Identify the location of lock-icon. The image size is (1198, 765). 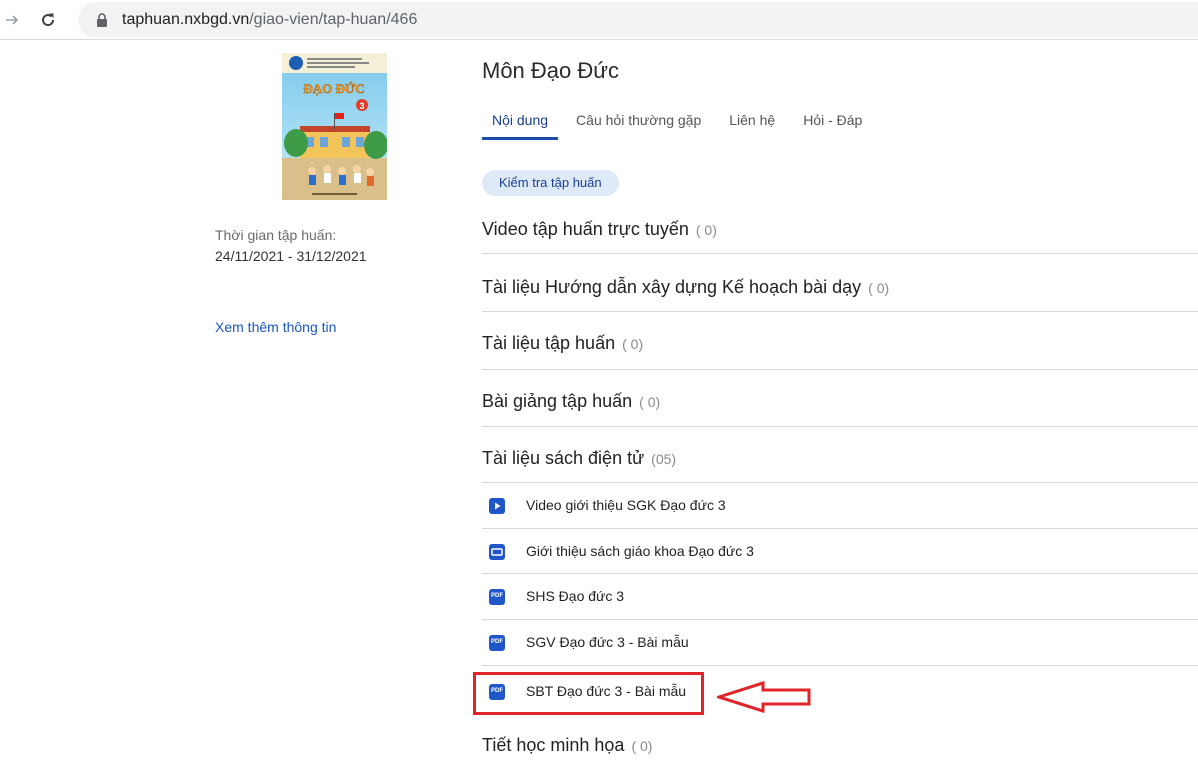
(102, 20).